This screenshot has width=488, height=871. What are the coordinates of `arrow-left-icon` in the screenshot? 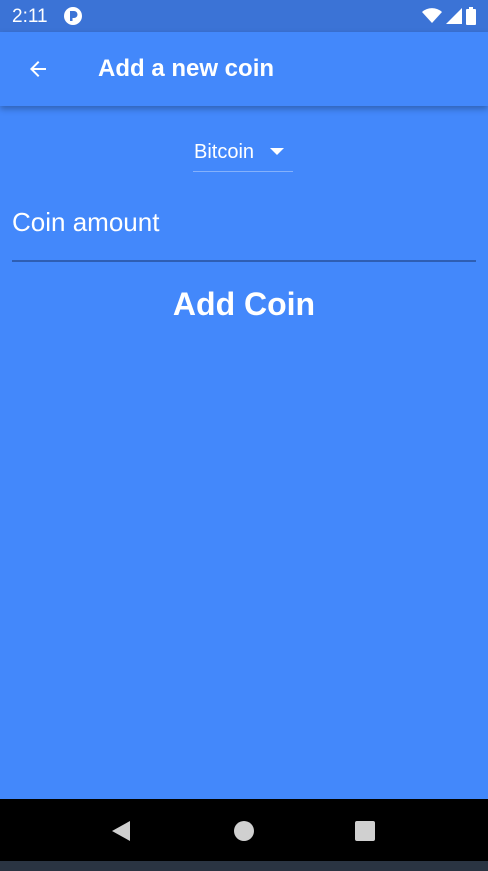 It's located at (38, 69).